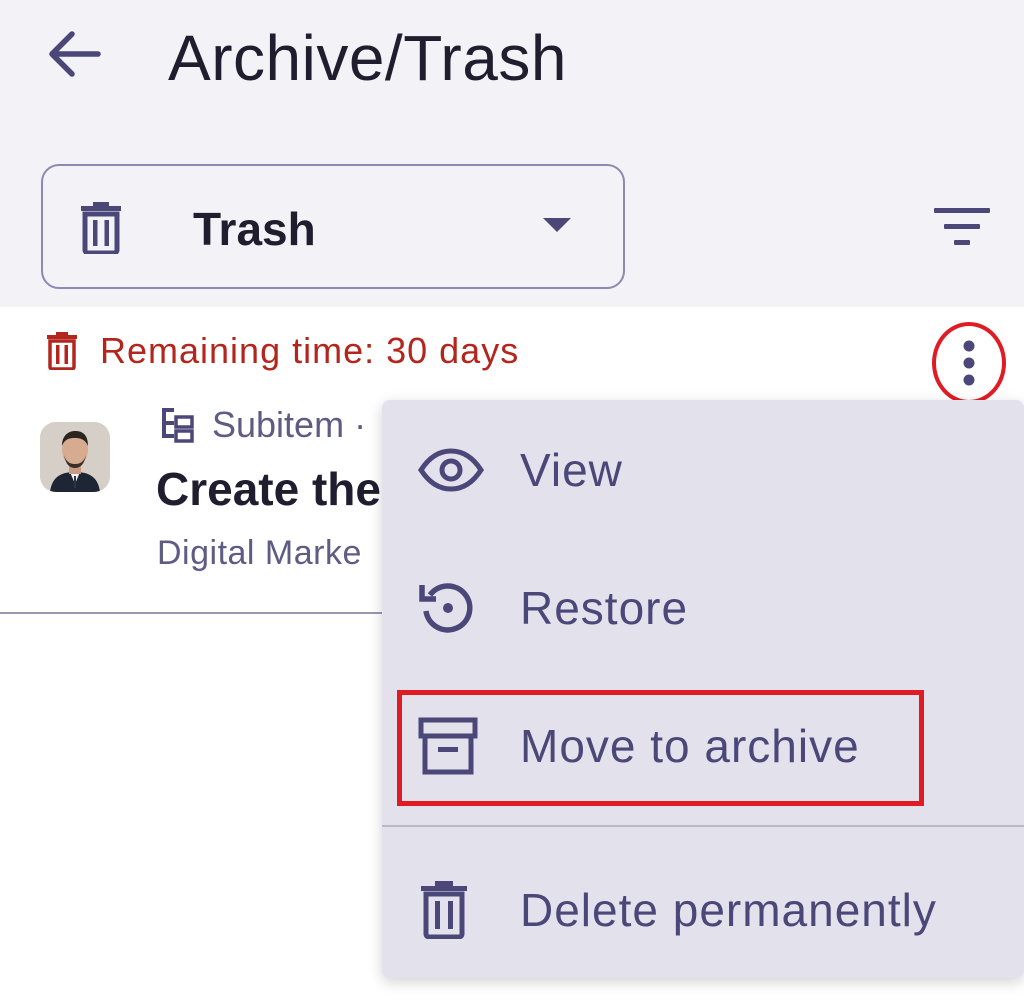  What do you see at coordinates (660, 748) in the screenshot?
I see `highlight-annotation` at bounding box center [660, 748].